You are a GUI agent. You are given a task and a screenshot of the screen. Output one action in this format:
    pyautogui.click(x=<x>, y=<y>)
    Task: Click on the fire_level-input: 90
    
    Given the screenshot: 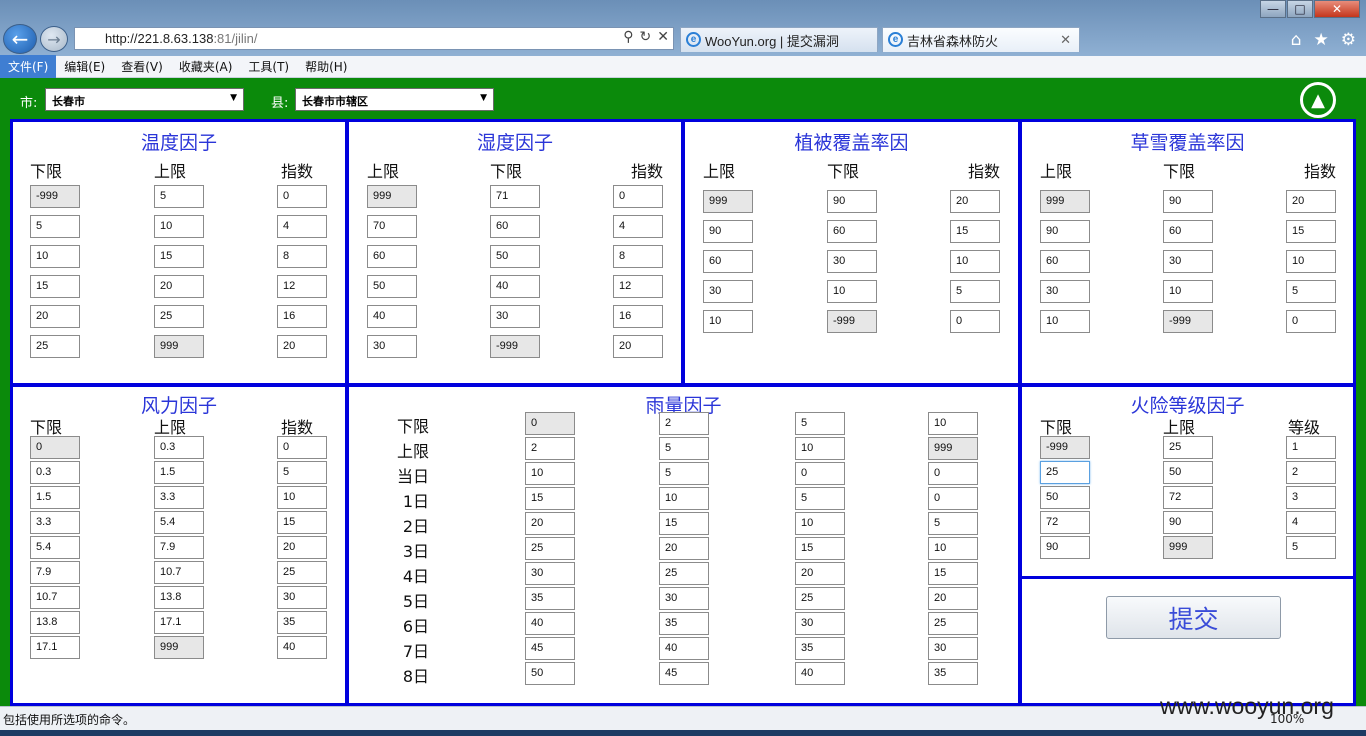 What is the action you would take?
    pyautogui.click(x=1065, y=547)
    